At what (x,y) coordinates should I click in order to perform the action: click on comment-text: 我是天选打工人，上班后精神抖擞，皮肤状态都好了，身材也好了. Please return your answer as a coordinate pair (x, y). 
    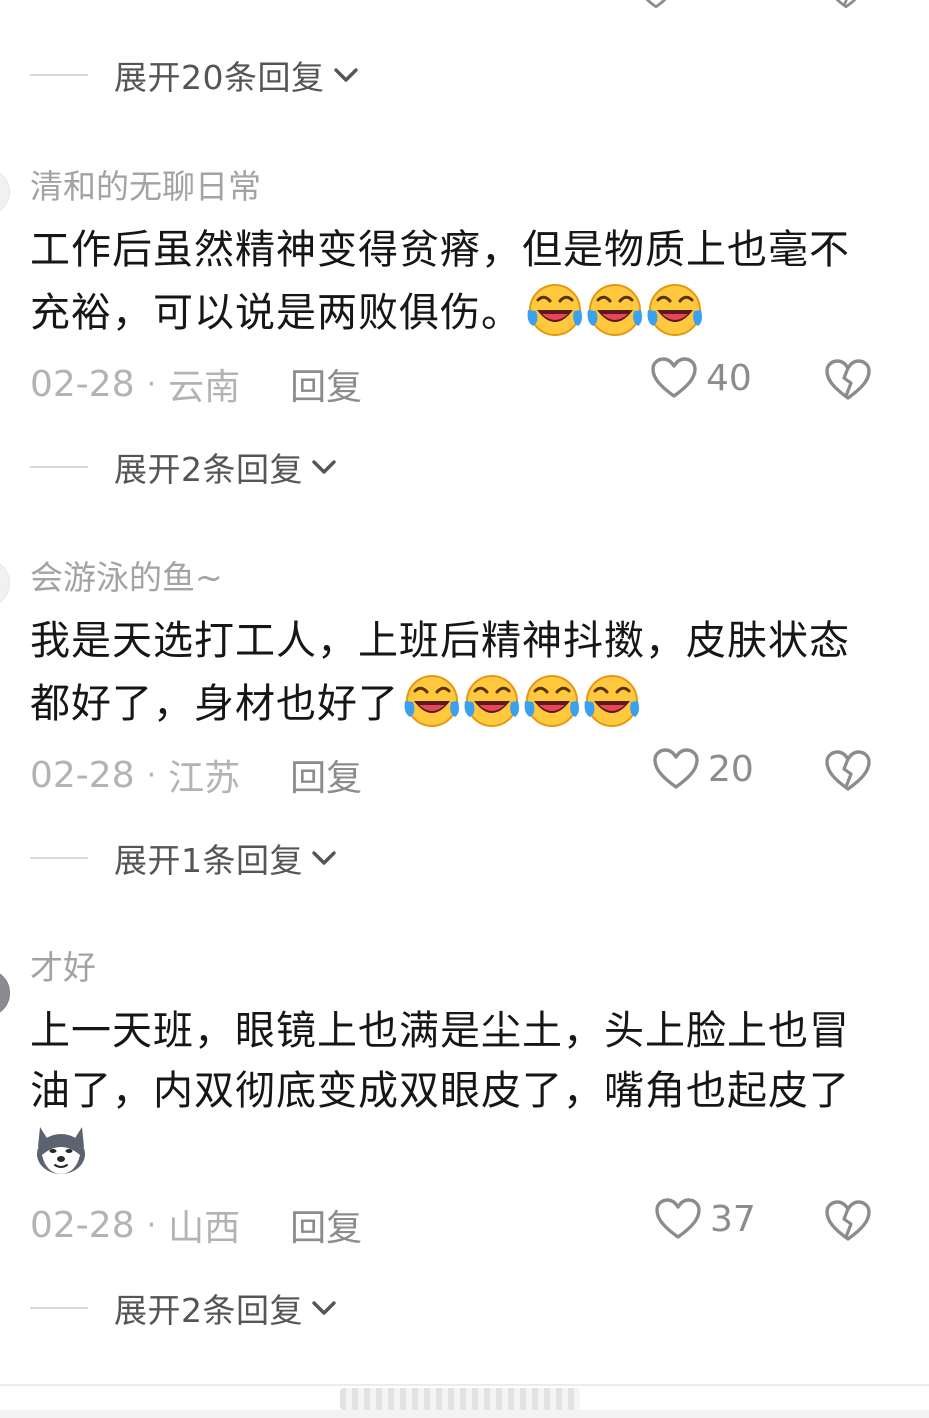
    Looking at the image, I should click on (460, 672).